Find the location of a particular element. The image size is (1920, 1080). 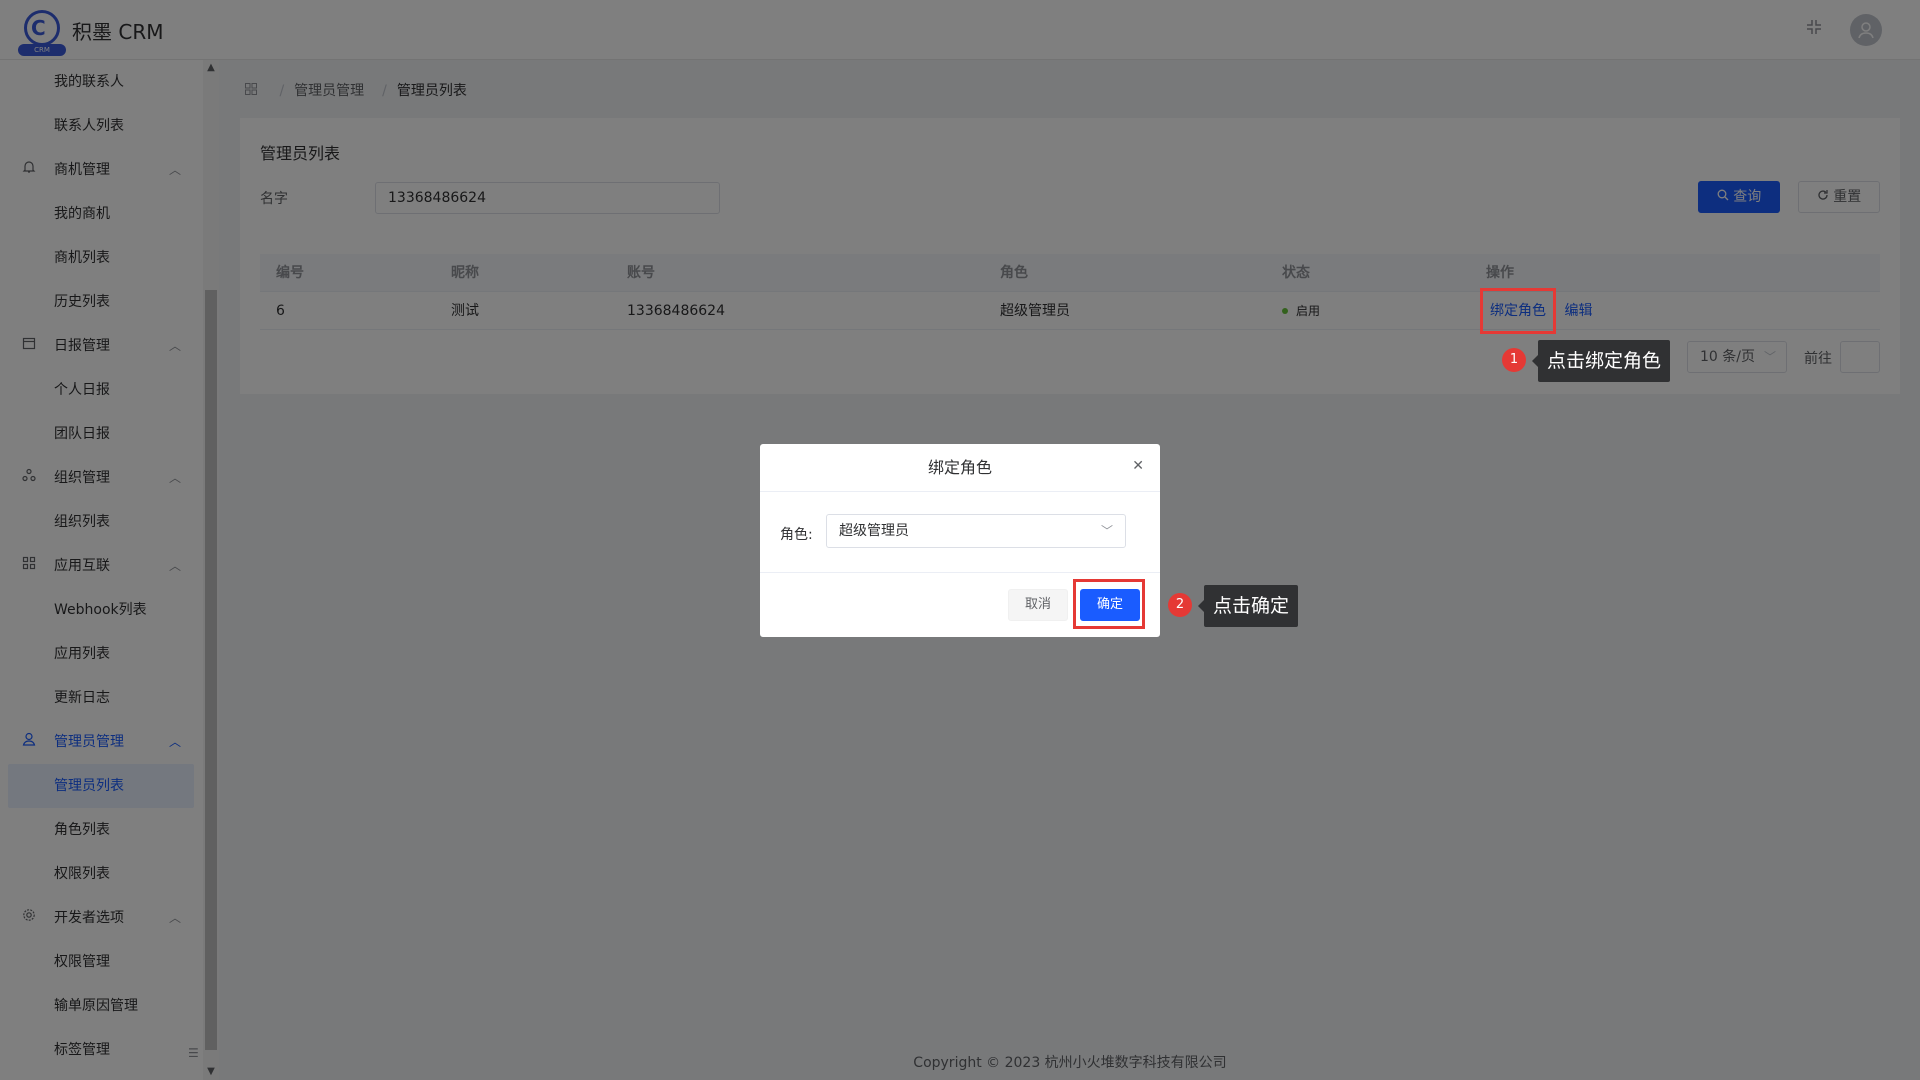

role-label: 角色: is located at coordinates (796, 535).